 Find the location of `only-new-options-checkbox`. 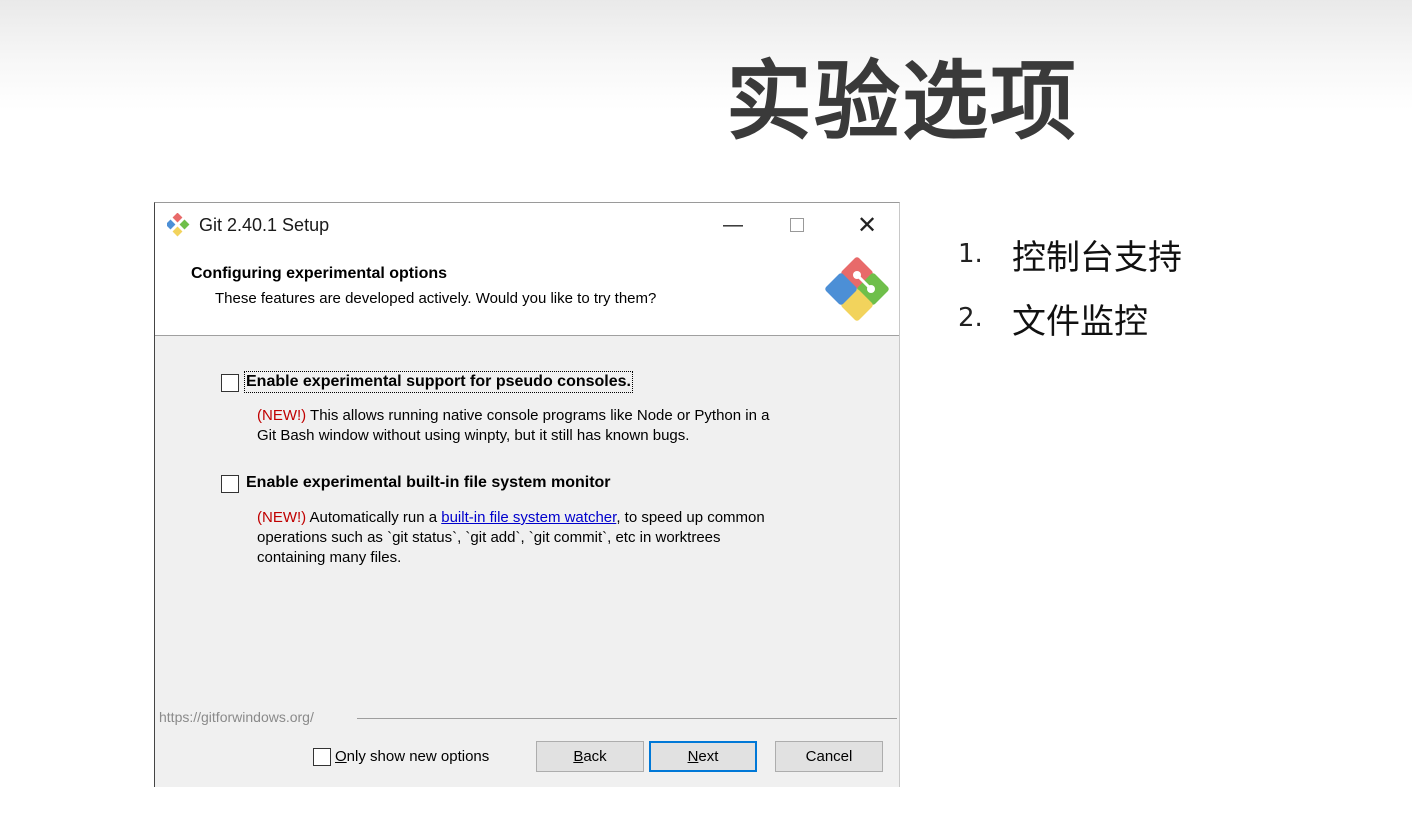

only-new-options-checkbox is located at coordinates (322, 757).